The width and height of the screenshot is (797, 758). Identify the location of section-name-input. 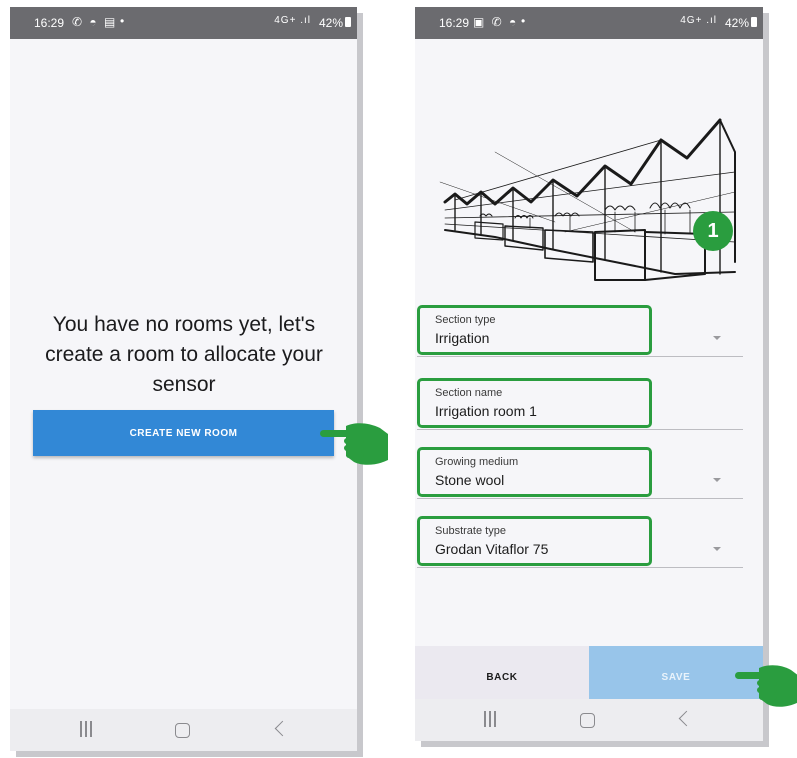
(580, 411).